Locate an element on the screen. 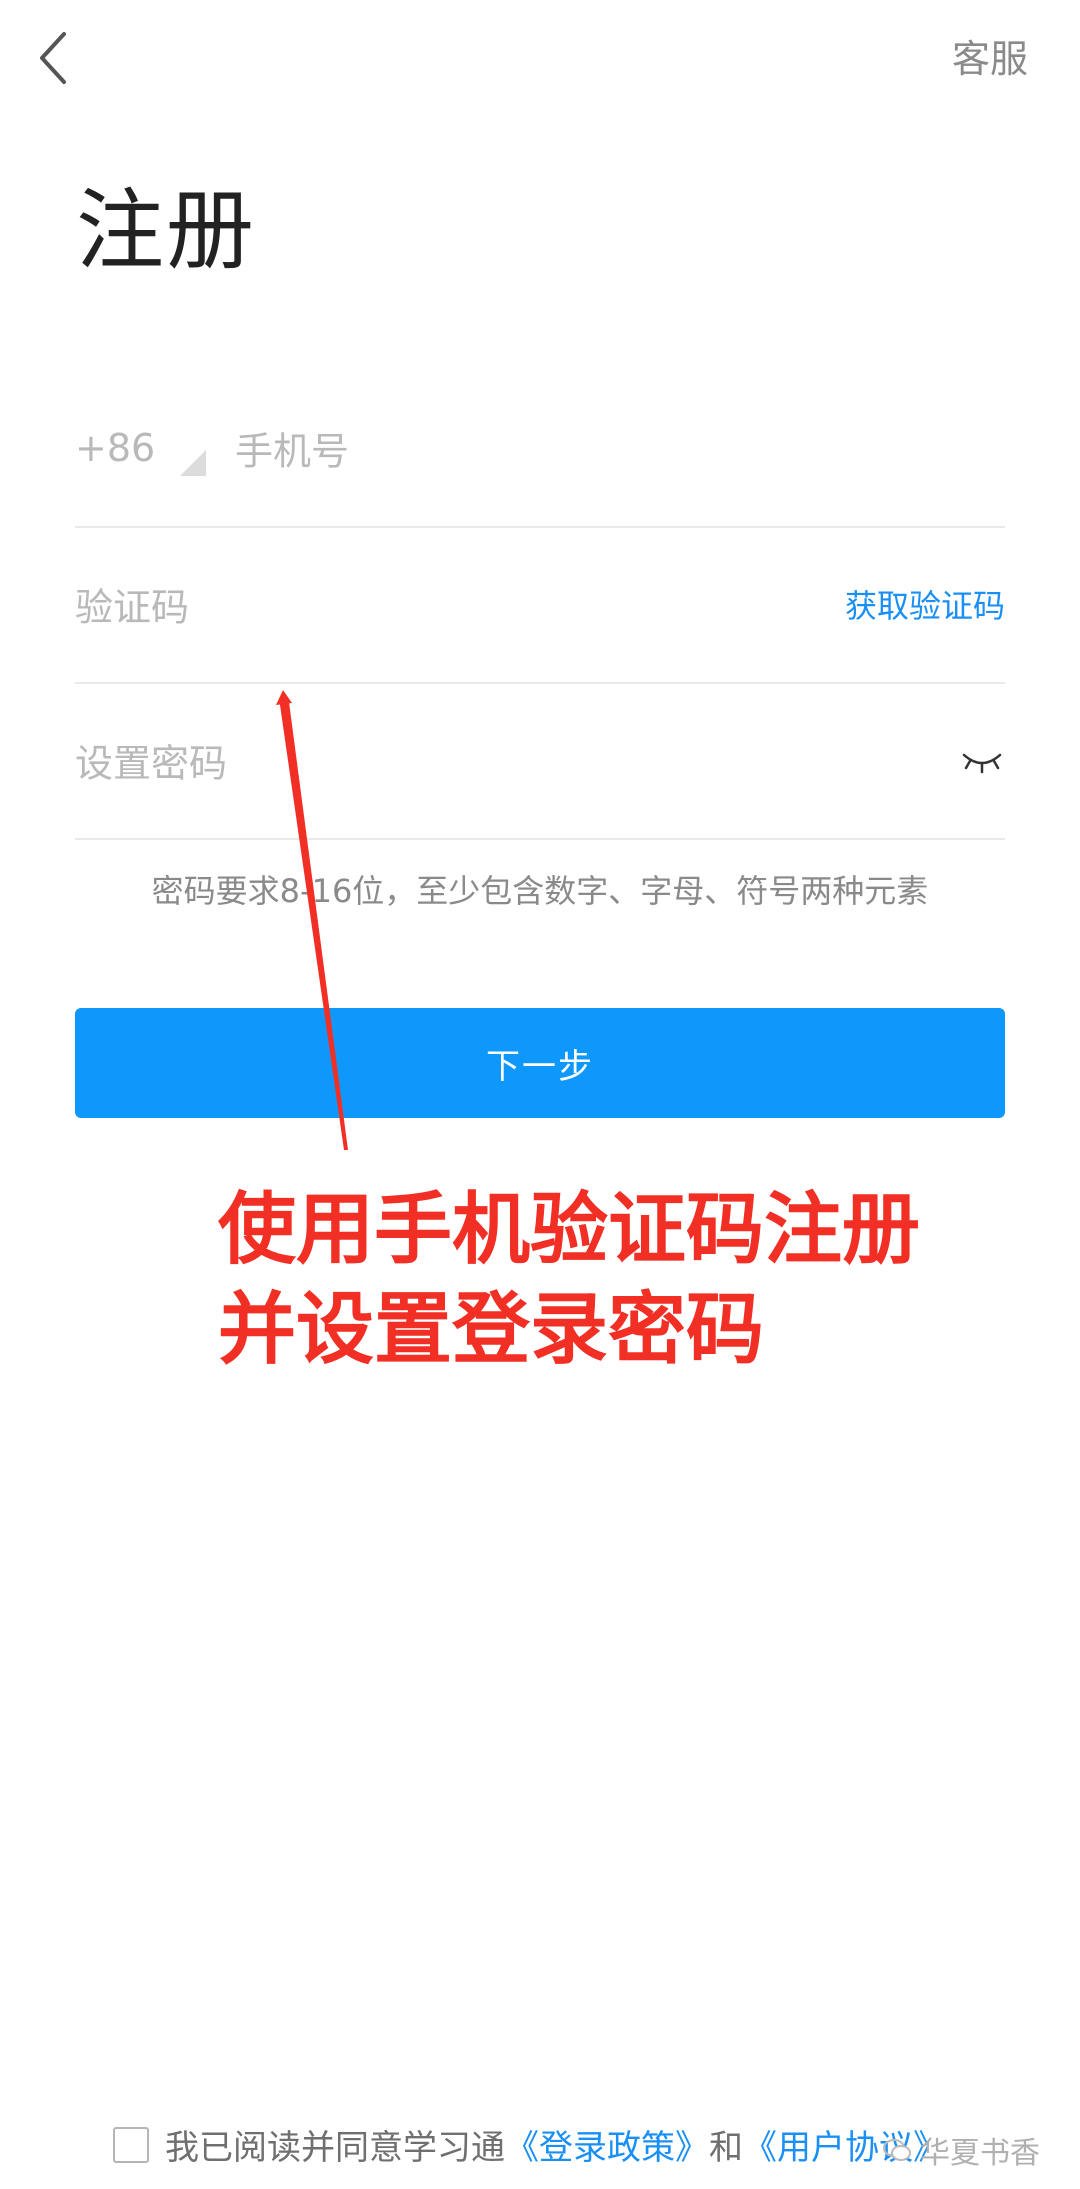  verification-code-input: 验证码 is located at coordinates (132, 604).